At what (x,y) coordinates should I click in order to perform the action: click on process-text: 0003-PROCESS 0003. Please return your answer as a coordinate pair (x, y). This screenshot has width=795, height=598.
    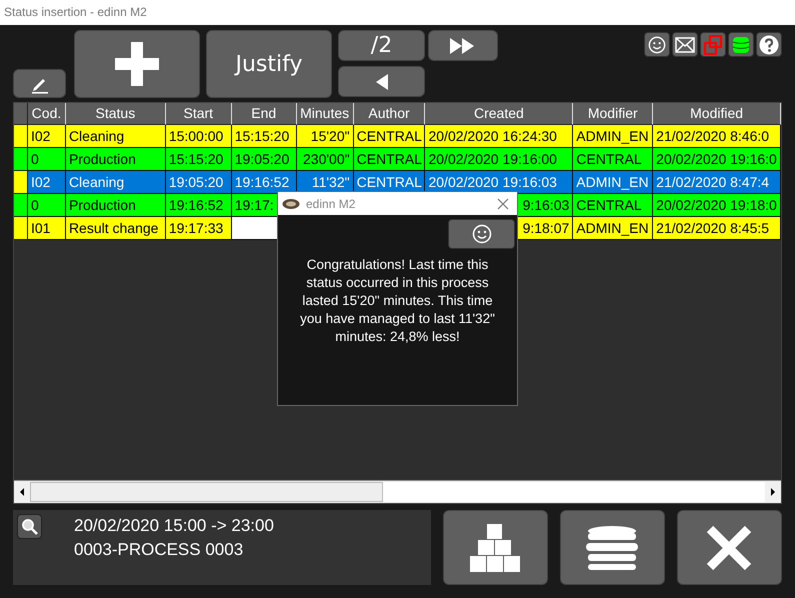
    Looking at the image, I should click on (159, 550).